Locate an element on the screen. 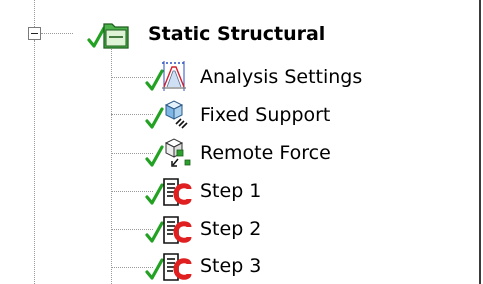  analysis-settings-icon is located at coordinates (169, 78).